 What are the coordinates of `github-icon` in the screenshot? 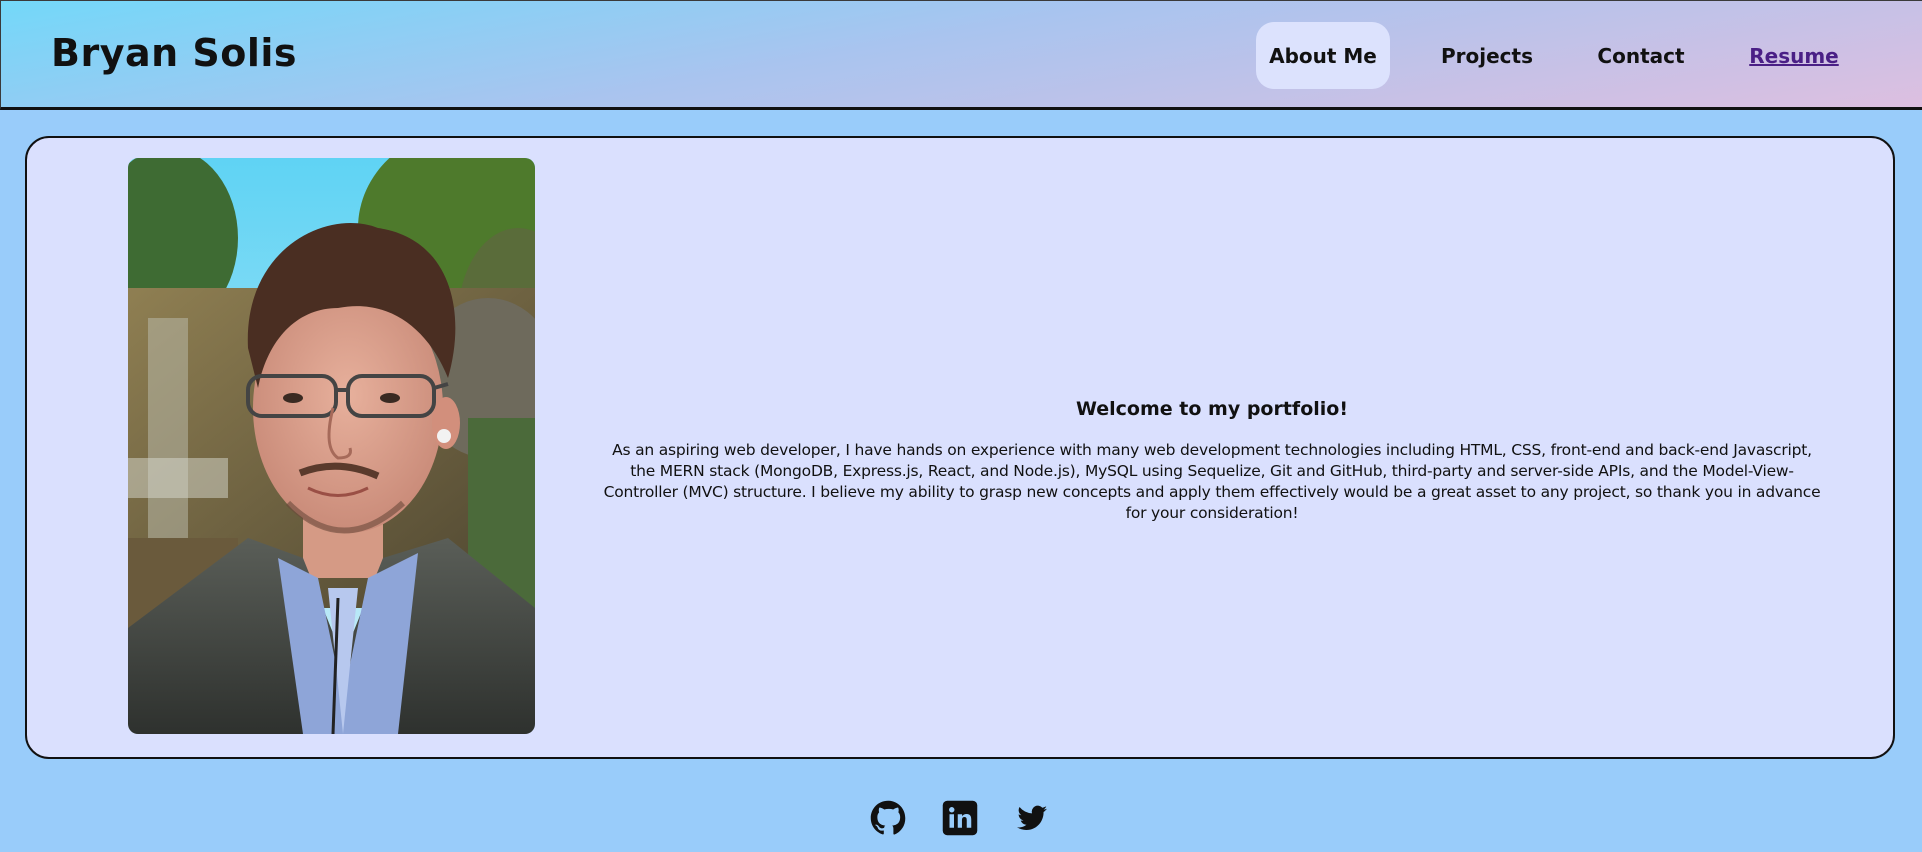 It's located at (888, 818).